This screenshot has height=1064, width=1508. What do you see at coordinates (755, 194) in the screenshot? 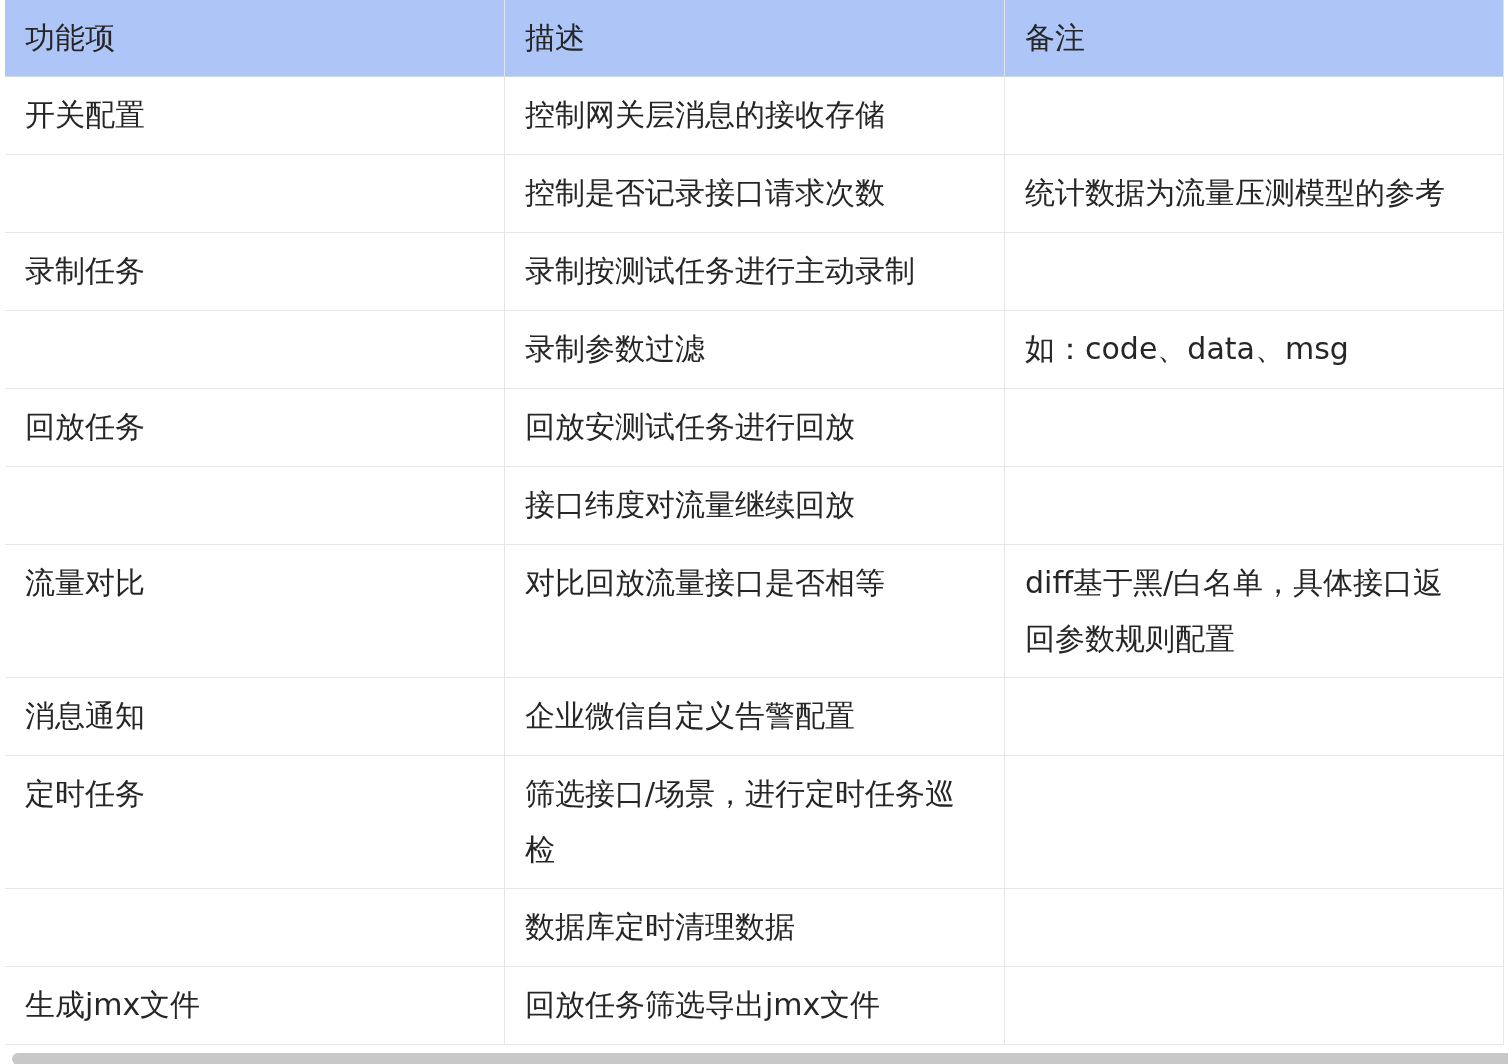
I see `table-cell: 控制是否记录接口请求次数` at bounding box center [755, 194].